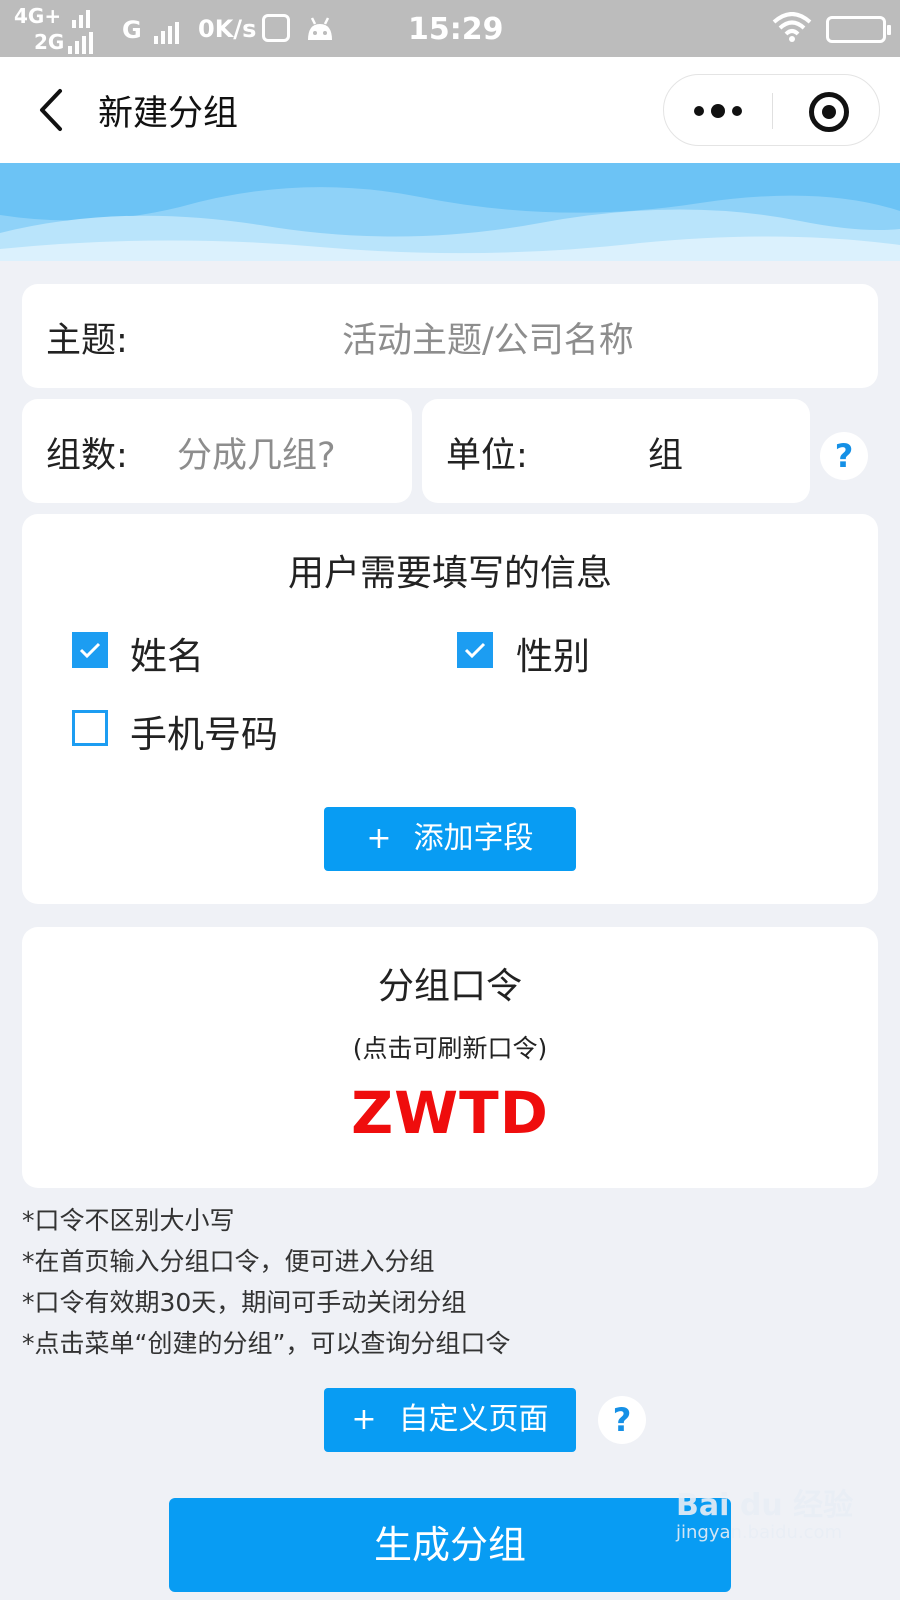 The height and width of the screenshot is (1600, 900). Describe the element at coordinates (473, 838) in the screenshot. I see `add-field-label: 添加字段` at that location.